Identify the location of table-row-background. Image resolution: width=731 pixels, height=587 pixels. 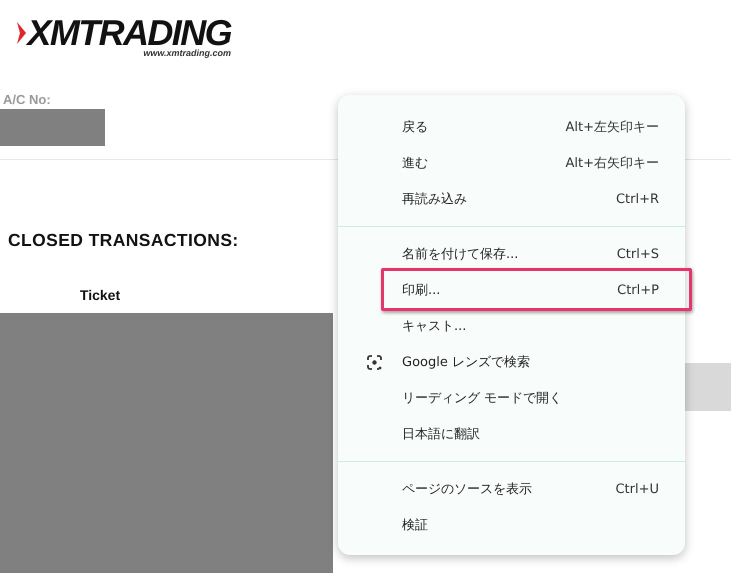
(708, 387).